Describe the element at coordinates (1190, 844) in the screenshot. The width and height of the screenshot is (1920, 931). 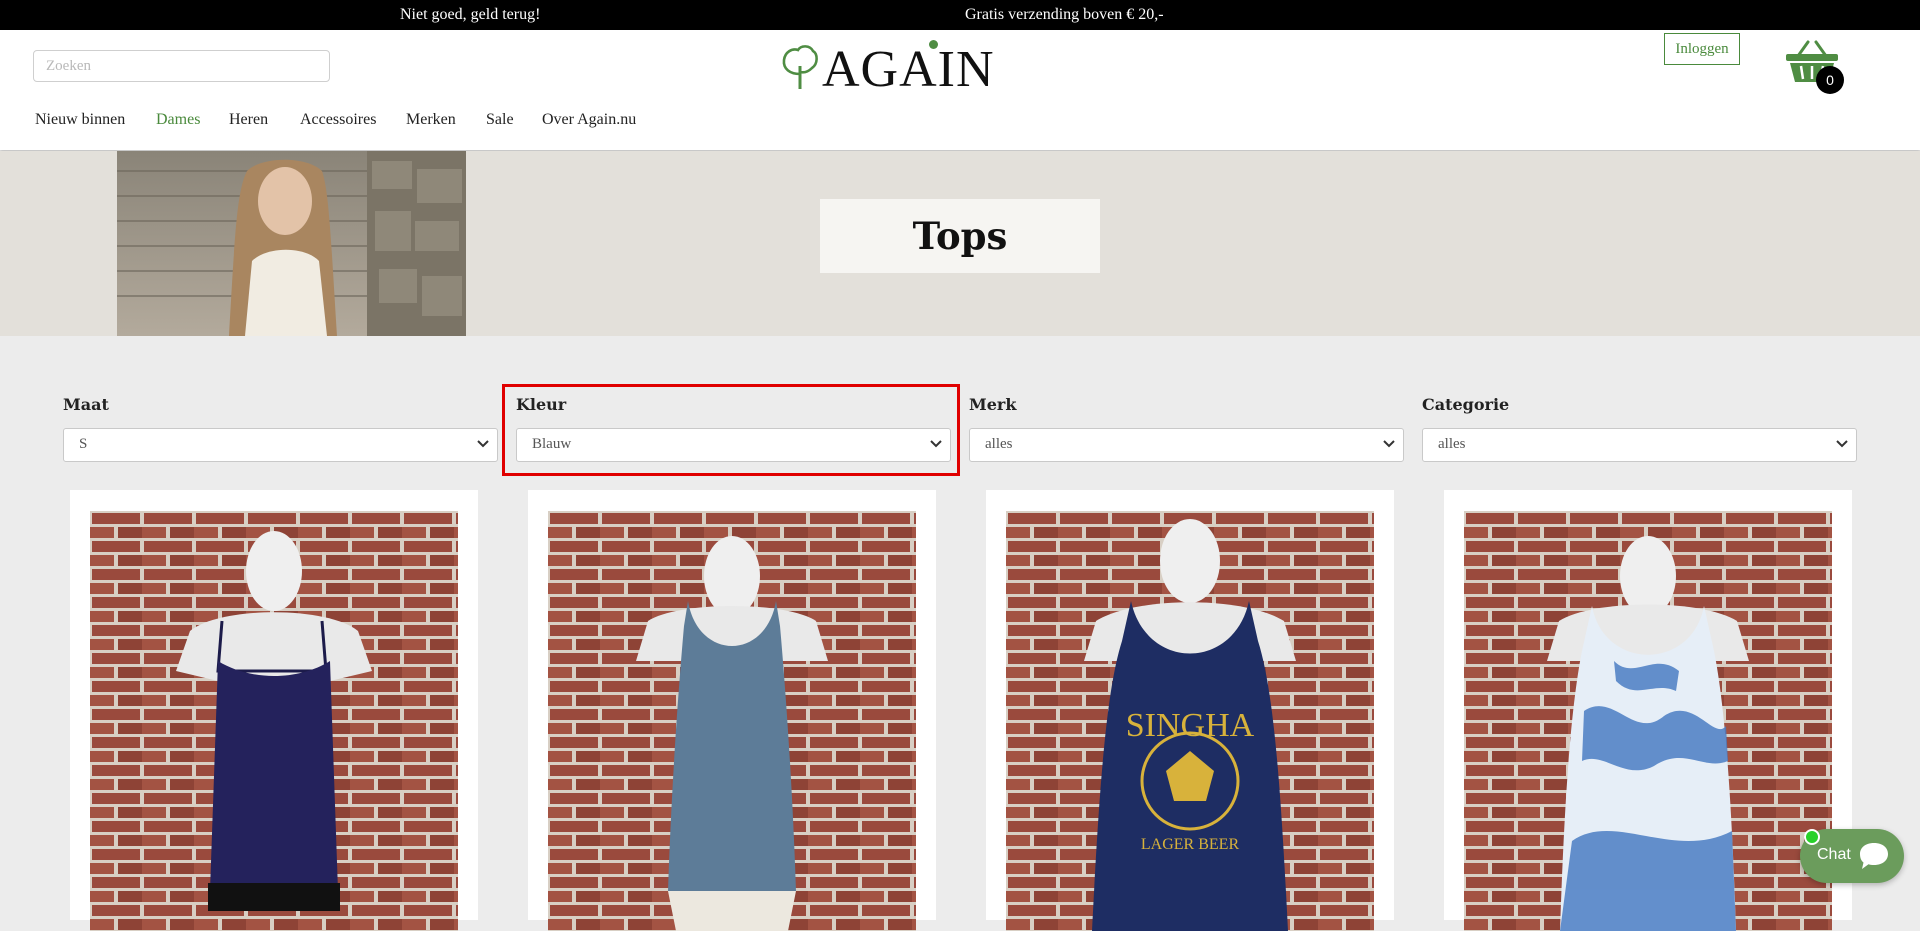
I see `svg-text: LAGER BEER` at that location.